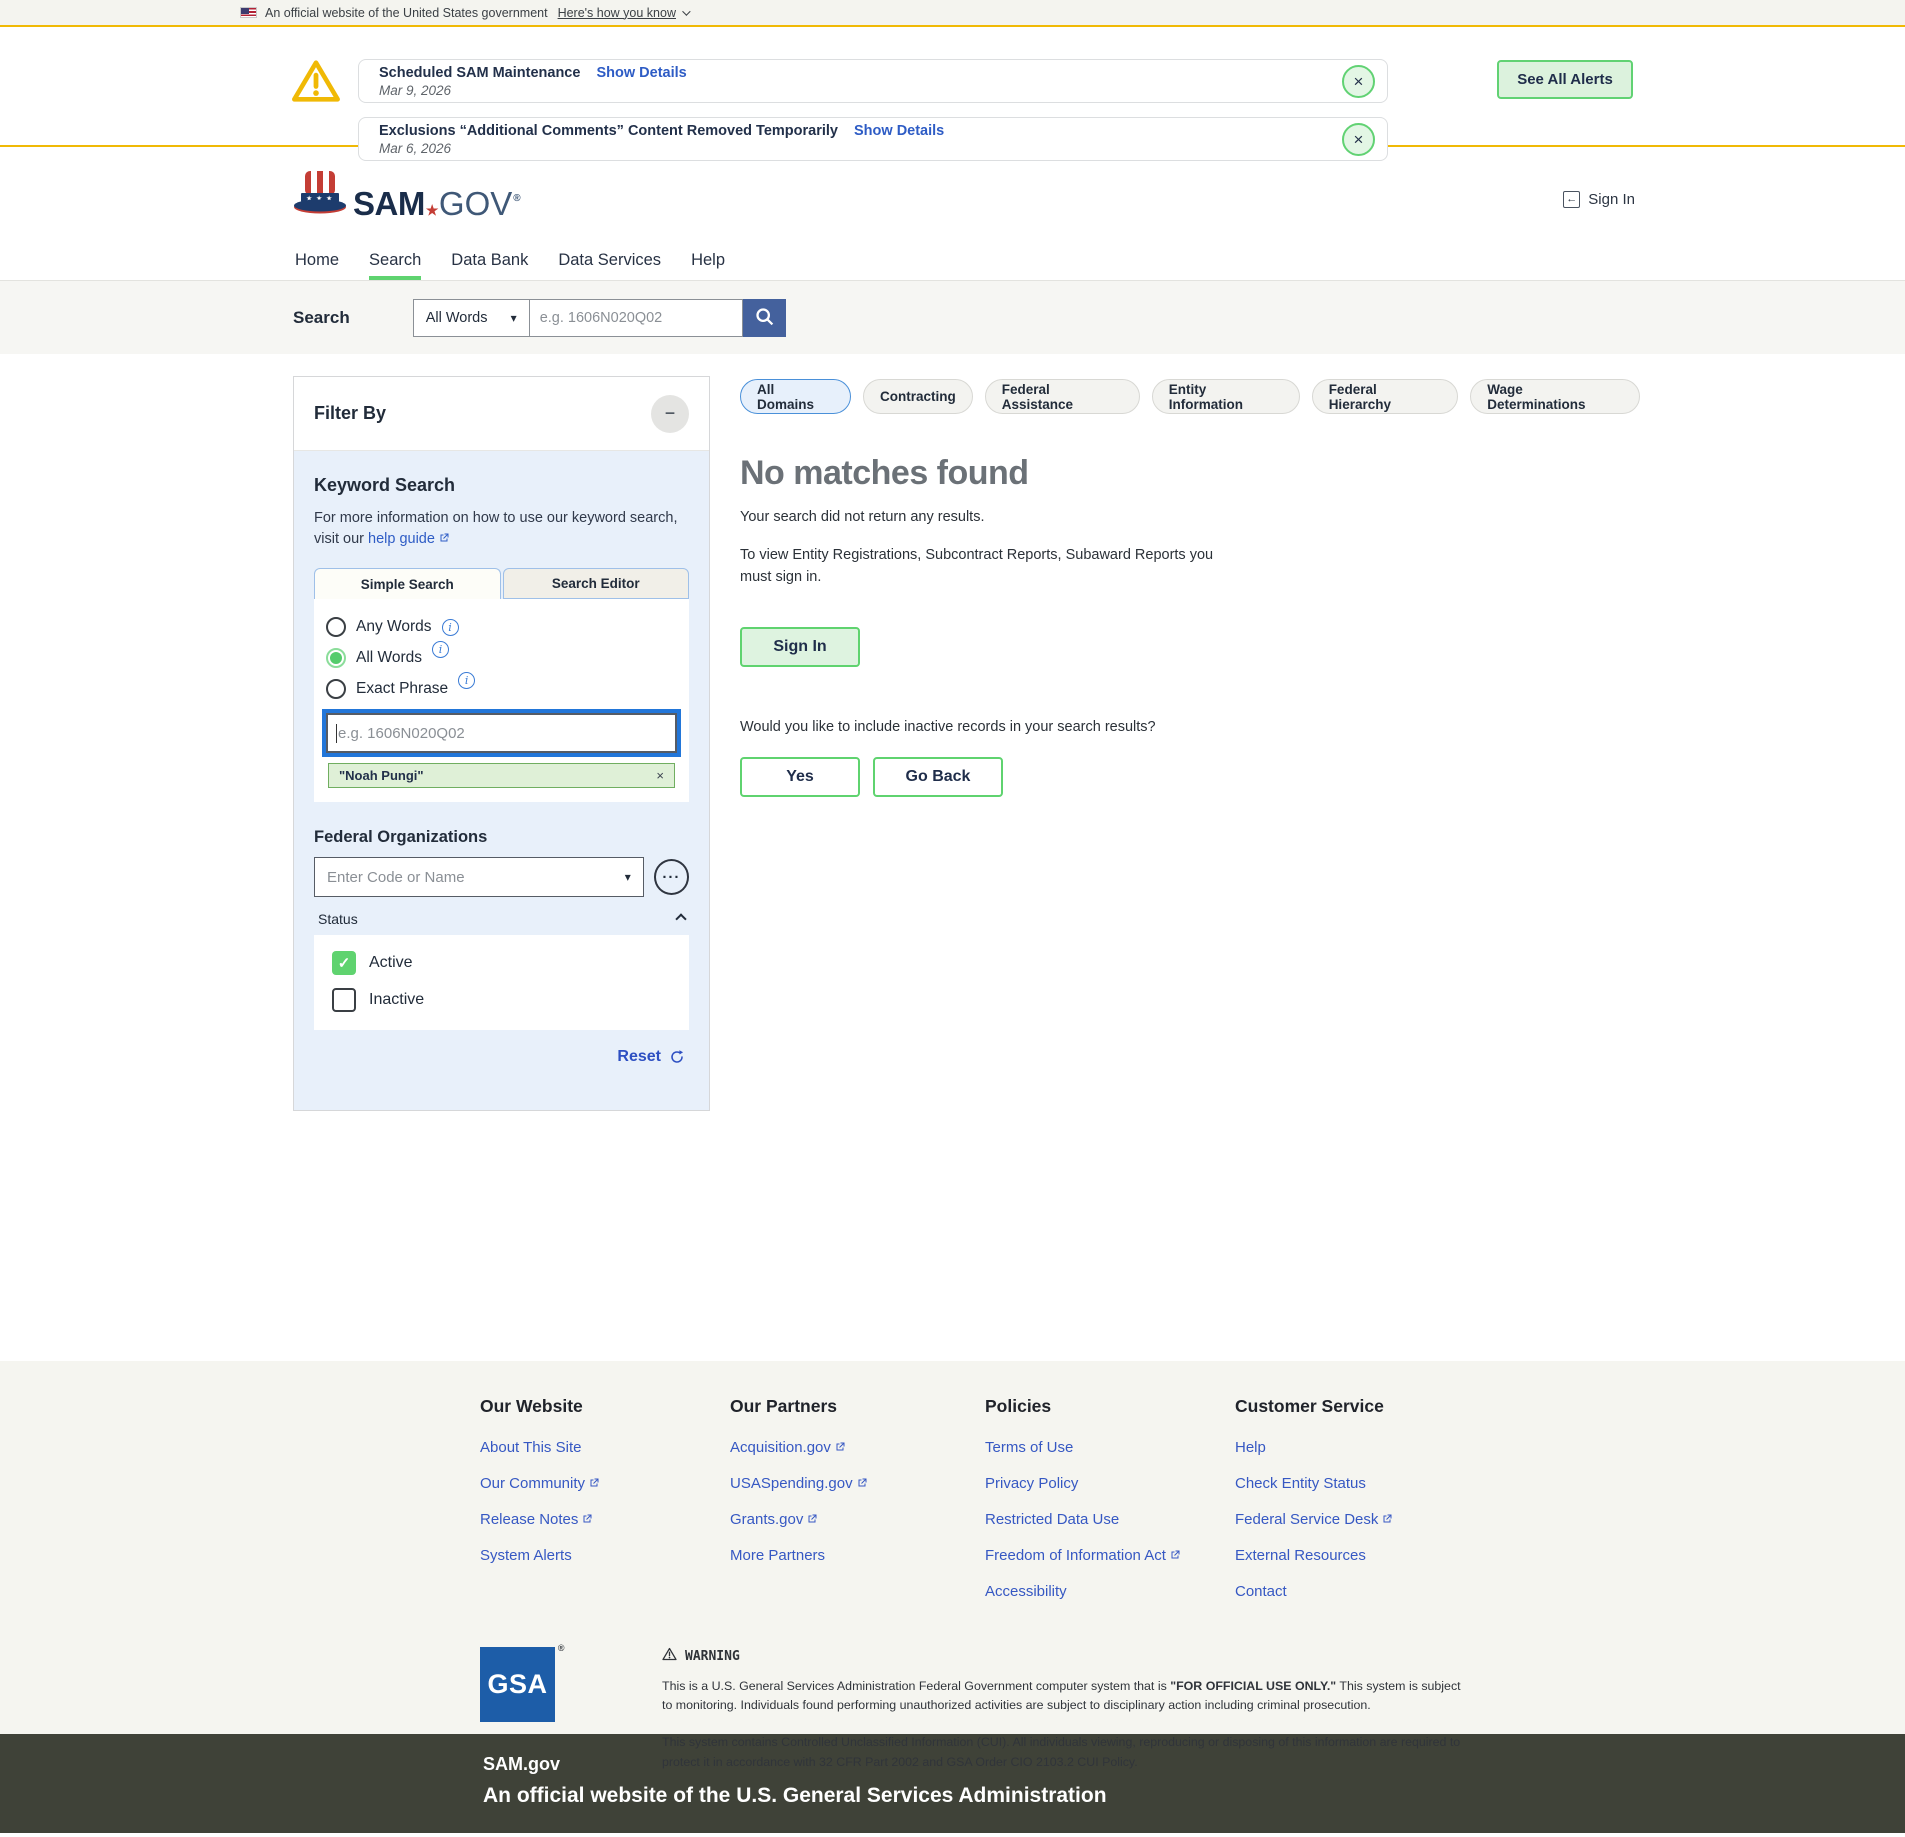 The width and height of the screenshot is (1905, 1837). I want to click on nav-item-help: Help, so click(708, 260).